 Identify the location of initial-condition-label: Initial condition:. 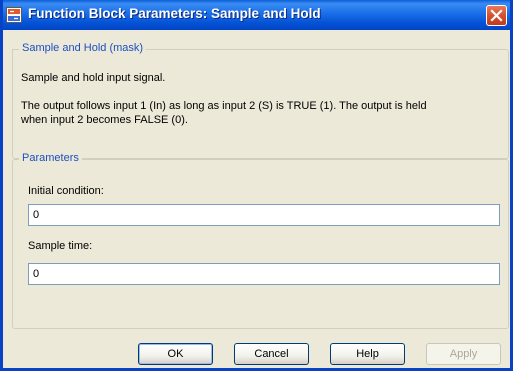
(66, 191).